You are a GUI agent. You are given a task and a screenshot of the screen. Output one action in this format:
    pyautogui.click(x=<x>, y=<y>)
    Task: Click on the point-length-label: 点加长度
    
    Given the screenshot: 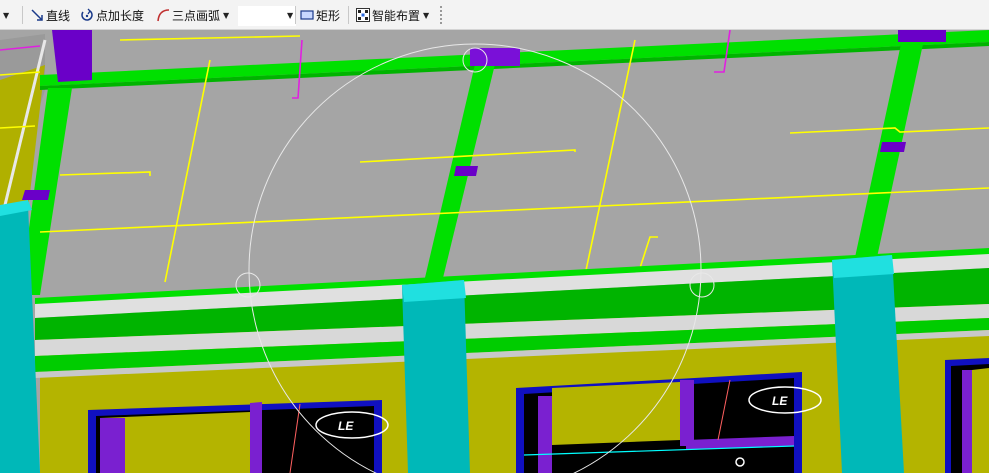 What is the action you would take?
    pyautogui.click(x=120, y=15)
    